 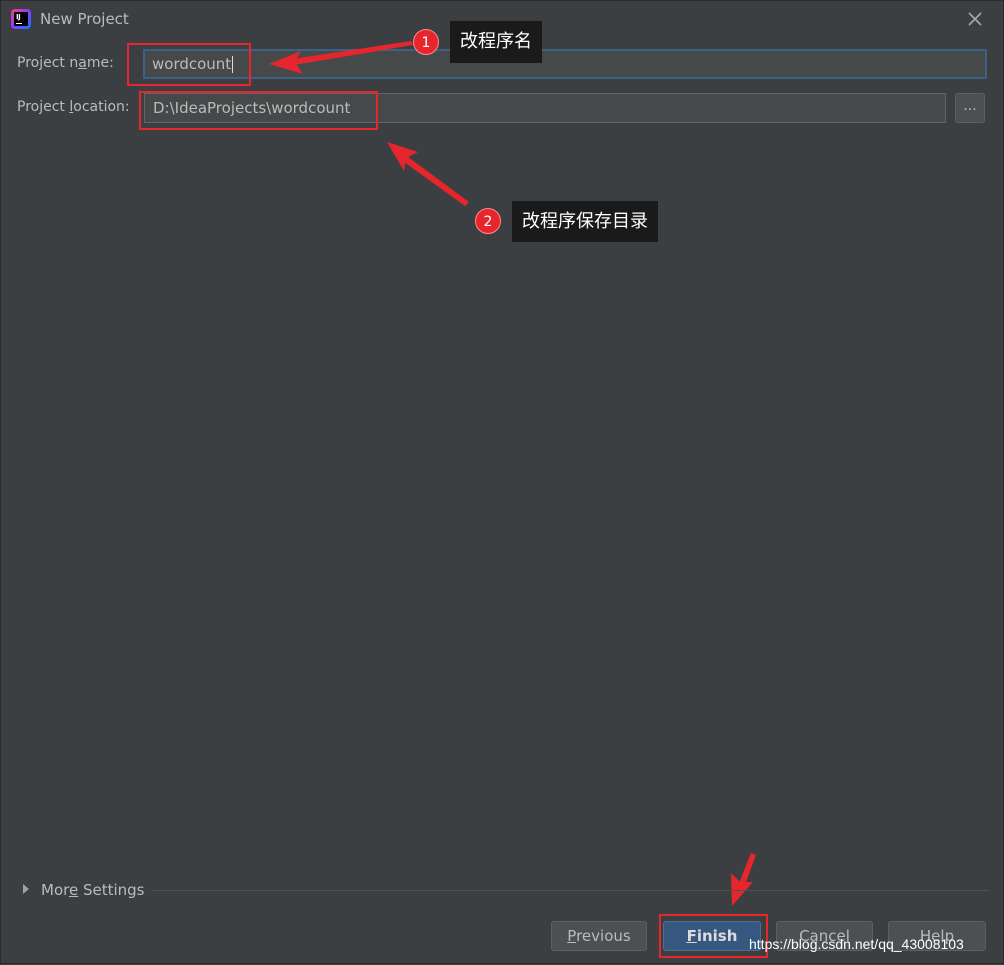 I want to click on expand-triangle-icon, so click(x=26, y=889).